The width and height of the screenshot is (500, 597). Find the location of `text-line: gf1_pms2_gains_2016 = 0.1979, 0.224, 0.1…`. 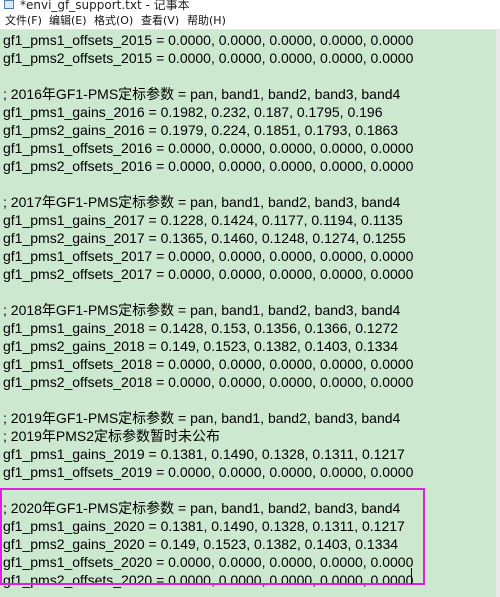

text-line: gf1_pms2_gains_2016 = 0.1979, 0.224, 0.1… is located at coordinates (201, 130).